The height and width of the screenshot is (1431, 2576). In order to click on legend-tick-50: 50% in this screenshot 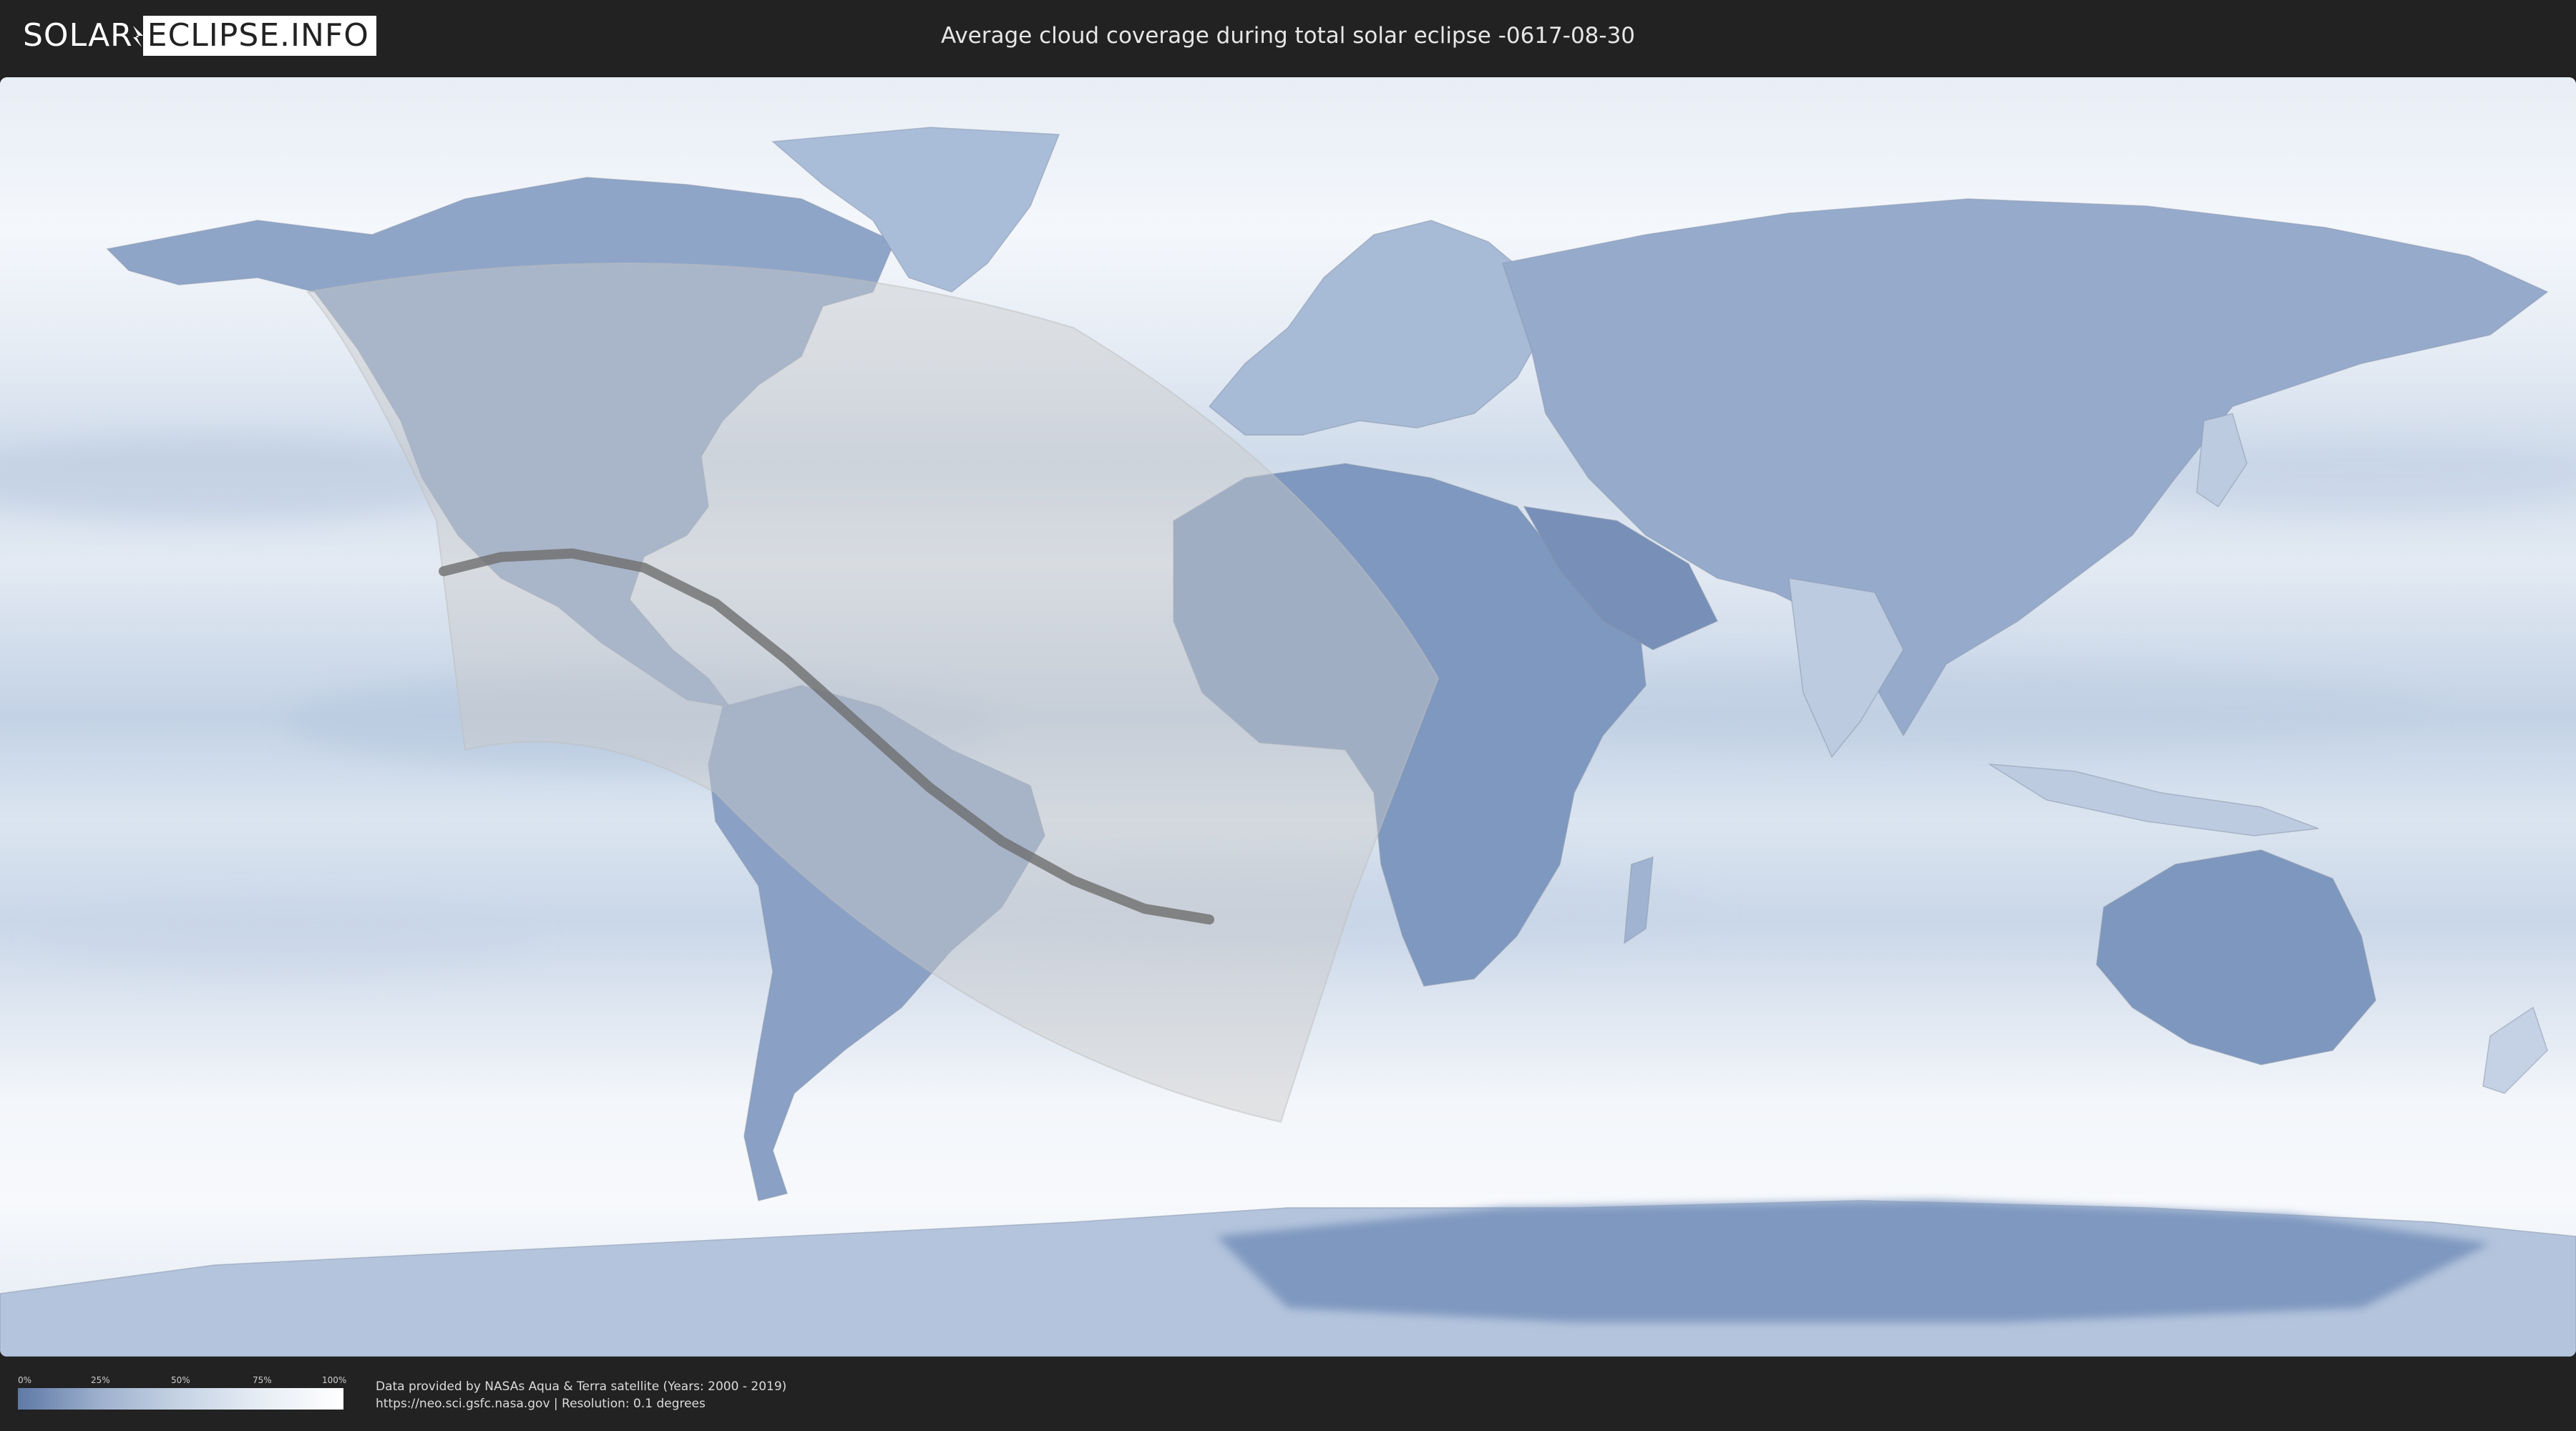, I will do `click(180, 1380)`.